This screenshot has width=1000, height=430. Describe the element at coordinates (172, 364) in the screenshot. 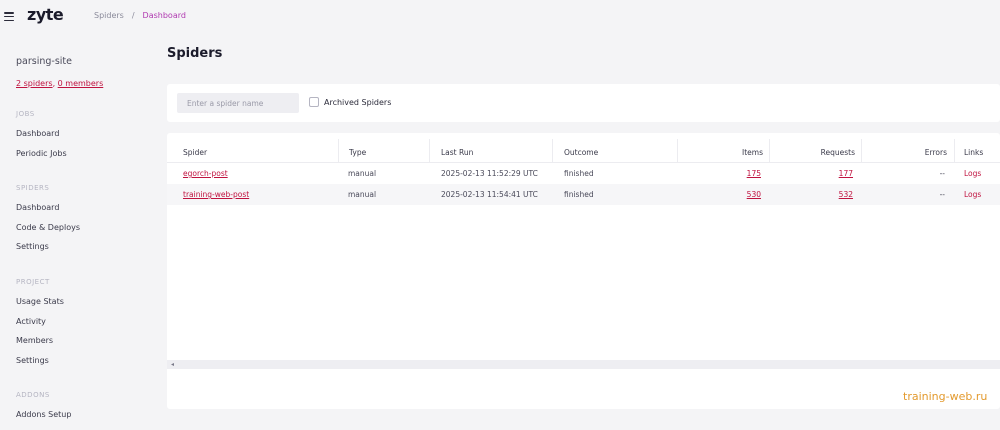

I see `scroll-left-arrow-icon: ◂` at that location.